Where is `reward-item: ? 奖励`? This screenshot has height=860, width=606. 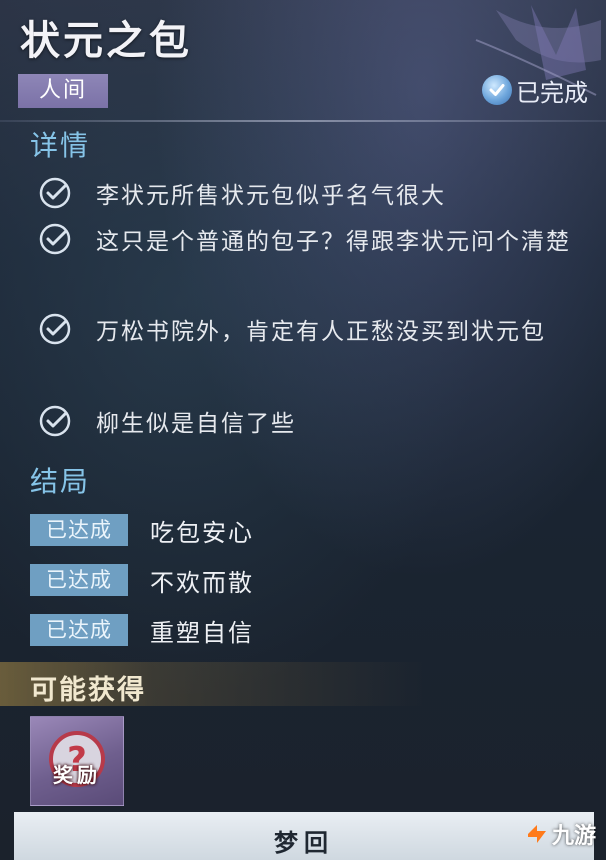 reward-item: ? 奖励 is located at coordinates (77, 761).